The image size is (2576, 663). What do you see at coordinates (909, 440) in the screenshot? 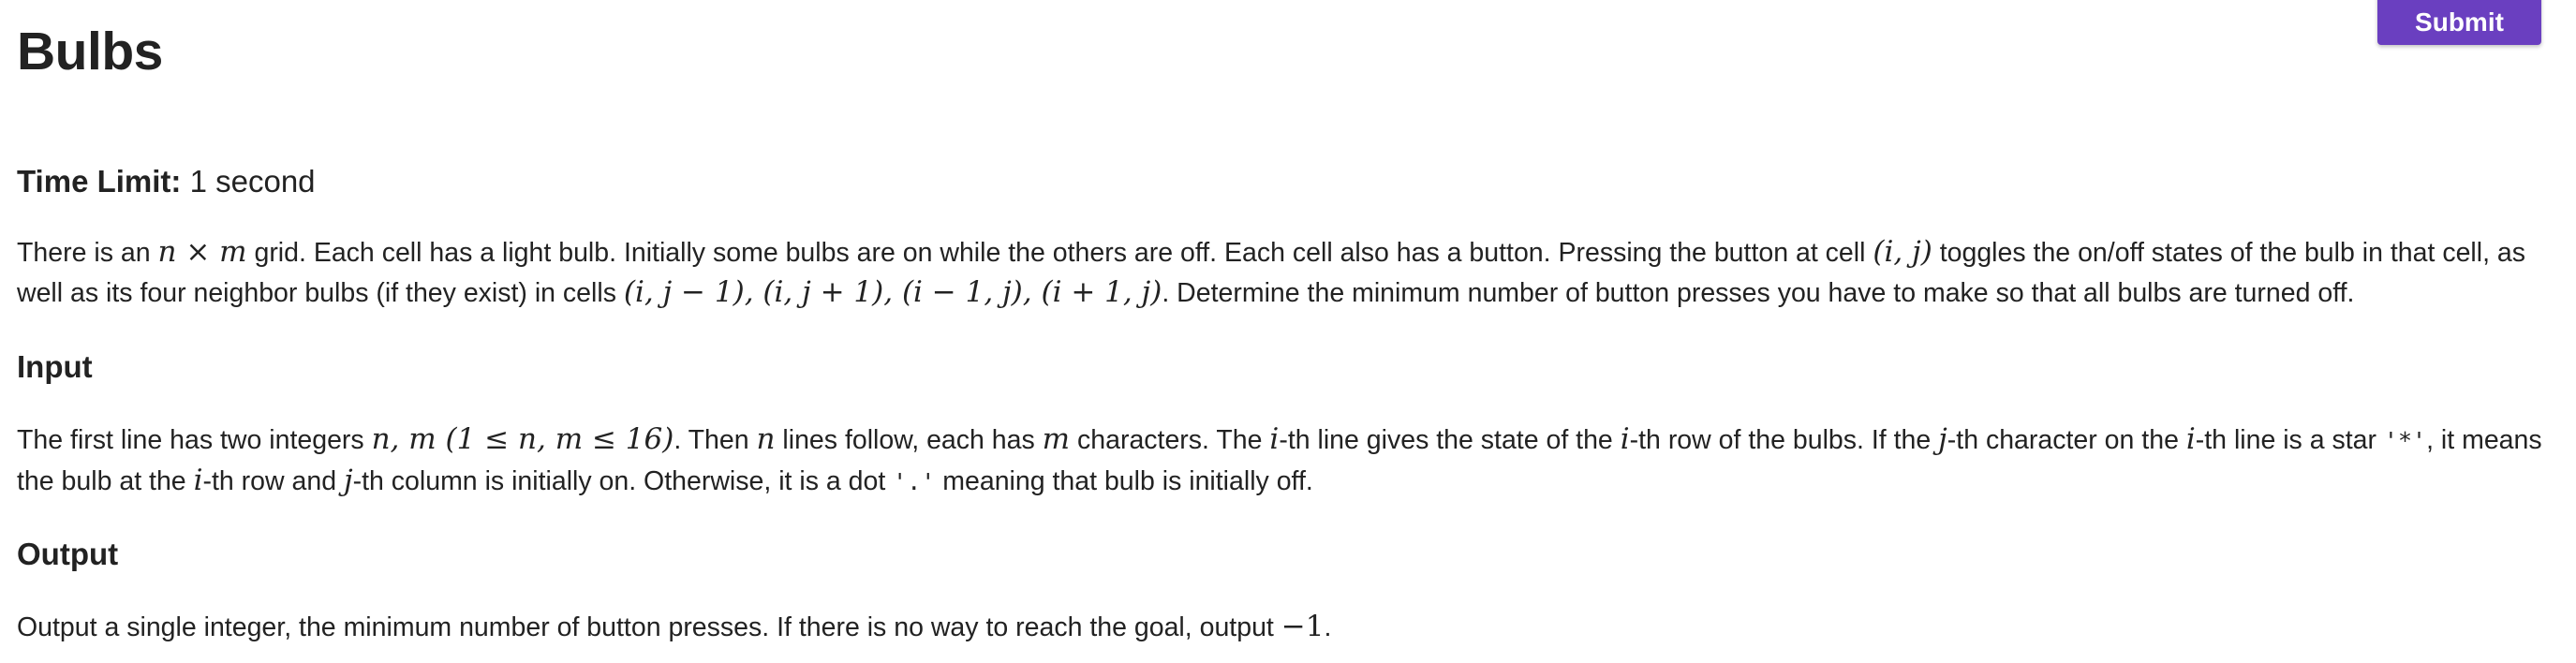
I see `input-text: lines follow, each has` at bounding box center [909, 440].